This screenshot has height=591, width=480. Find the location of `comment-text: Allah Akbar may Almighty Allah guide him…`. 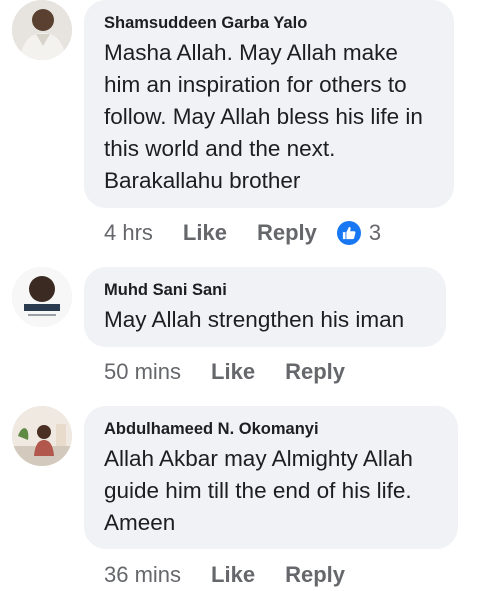

comment-text: Allah Akbar may Almighty Allah guide him… is located at coordinates (258, 490).